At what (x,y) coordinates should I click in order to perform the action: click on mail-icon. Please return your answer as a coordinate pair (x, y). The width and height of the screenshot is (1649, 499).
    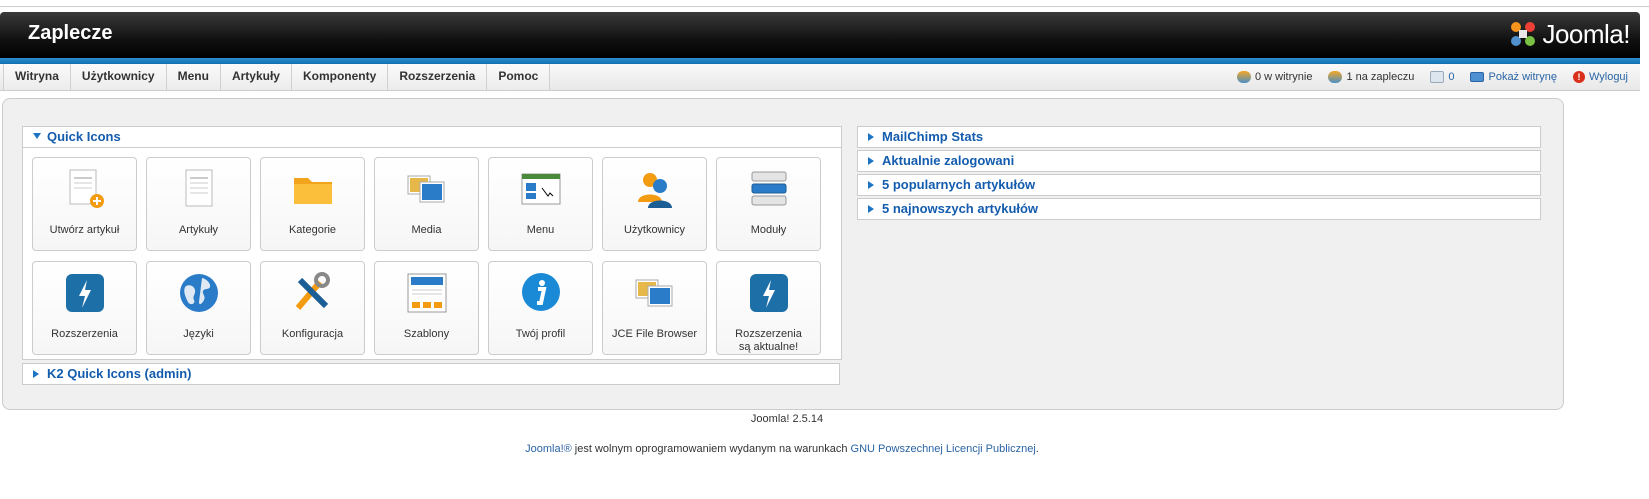
    Looking at the image, I should click on (1437, 77).